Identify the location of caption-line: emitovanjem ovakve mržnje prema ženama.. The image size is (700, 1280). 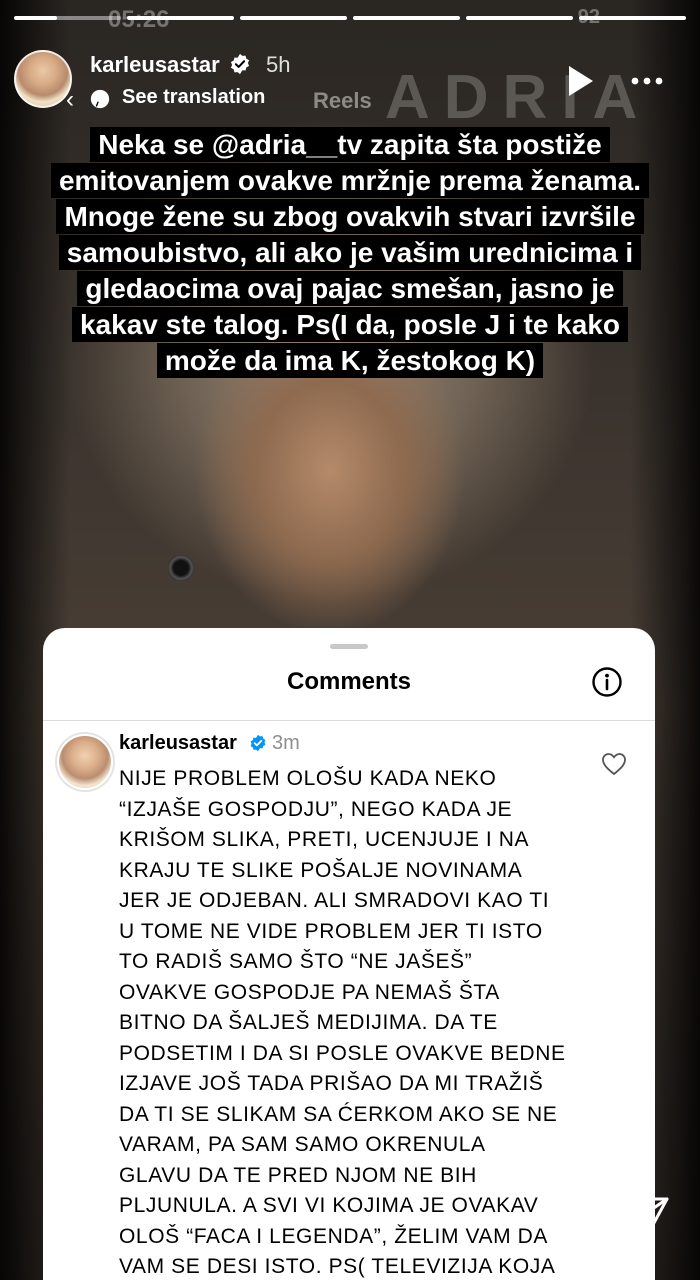
(350, 180).